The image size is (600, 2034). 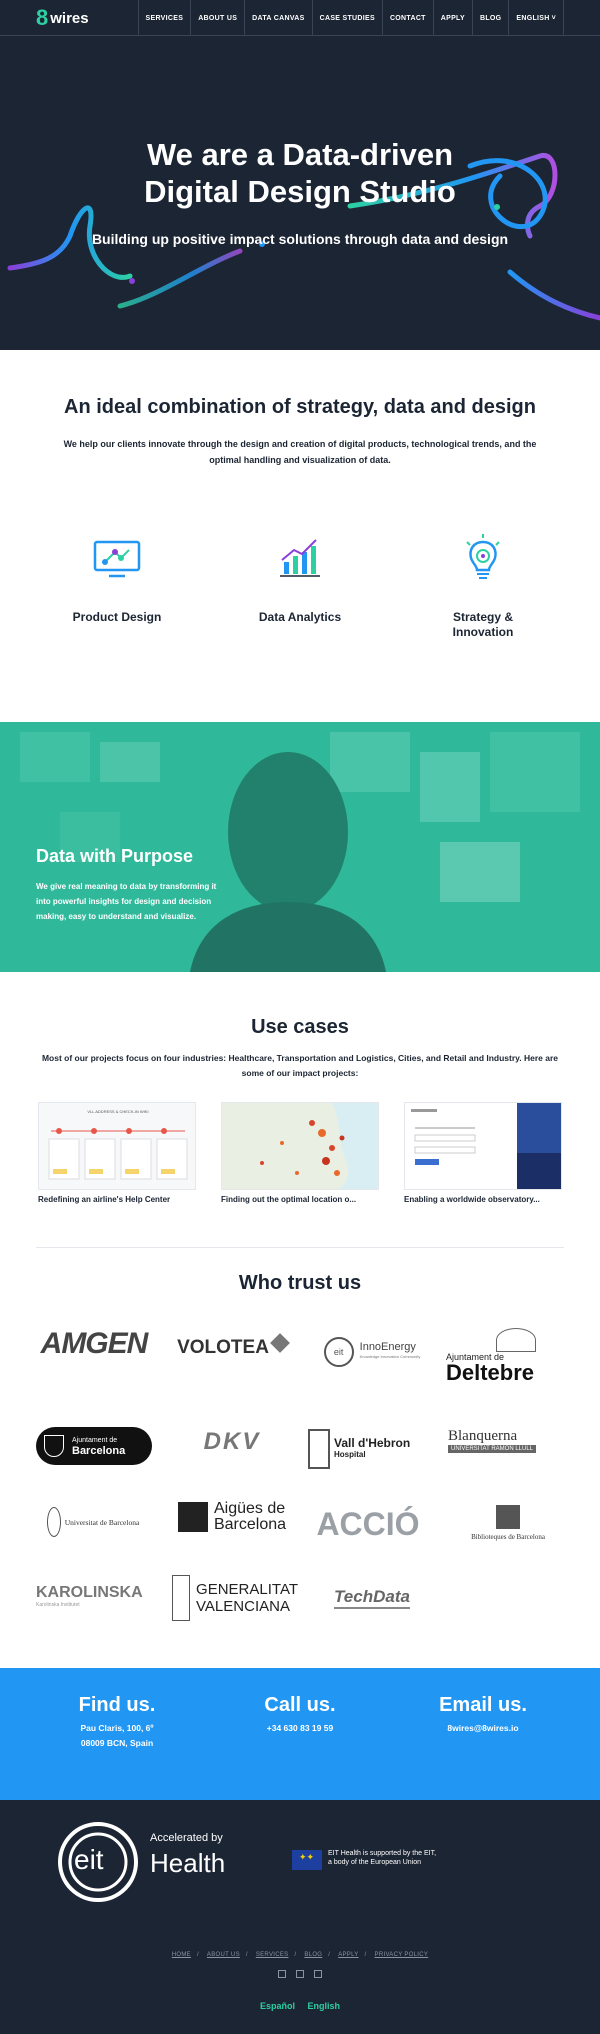 I want to click on eit-circle-icon: eit, so click(x=338, y=1352).